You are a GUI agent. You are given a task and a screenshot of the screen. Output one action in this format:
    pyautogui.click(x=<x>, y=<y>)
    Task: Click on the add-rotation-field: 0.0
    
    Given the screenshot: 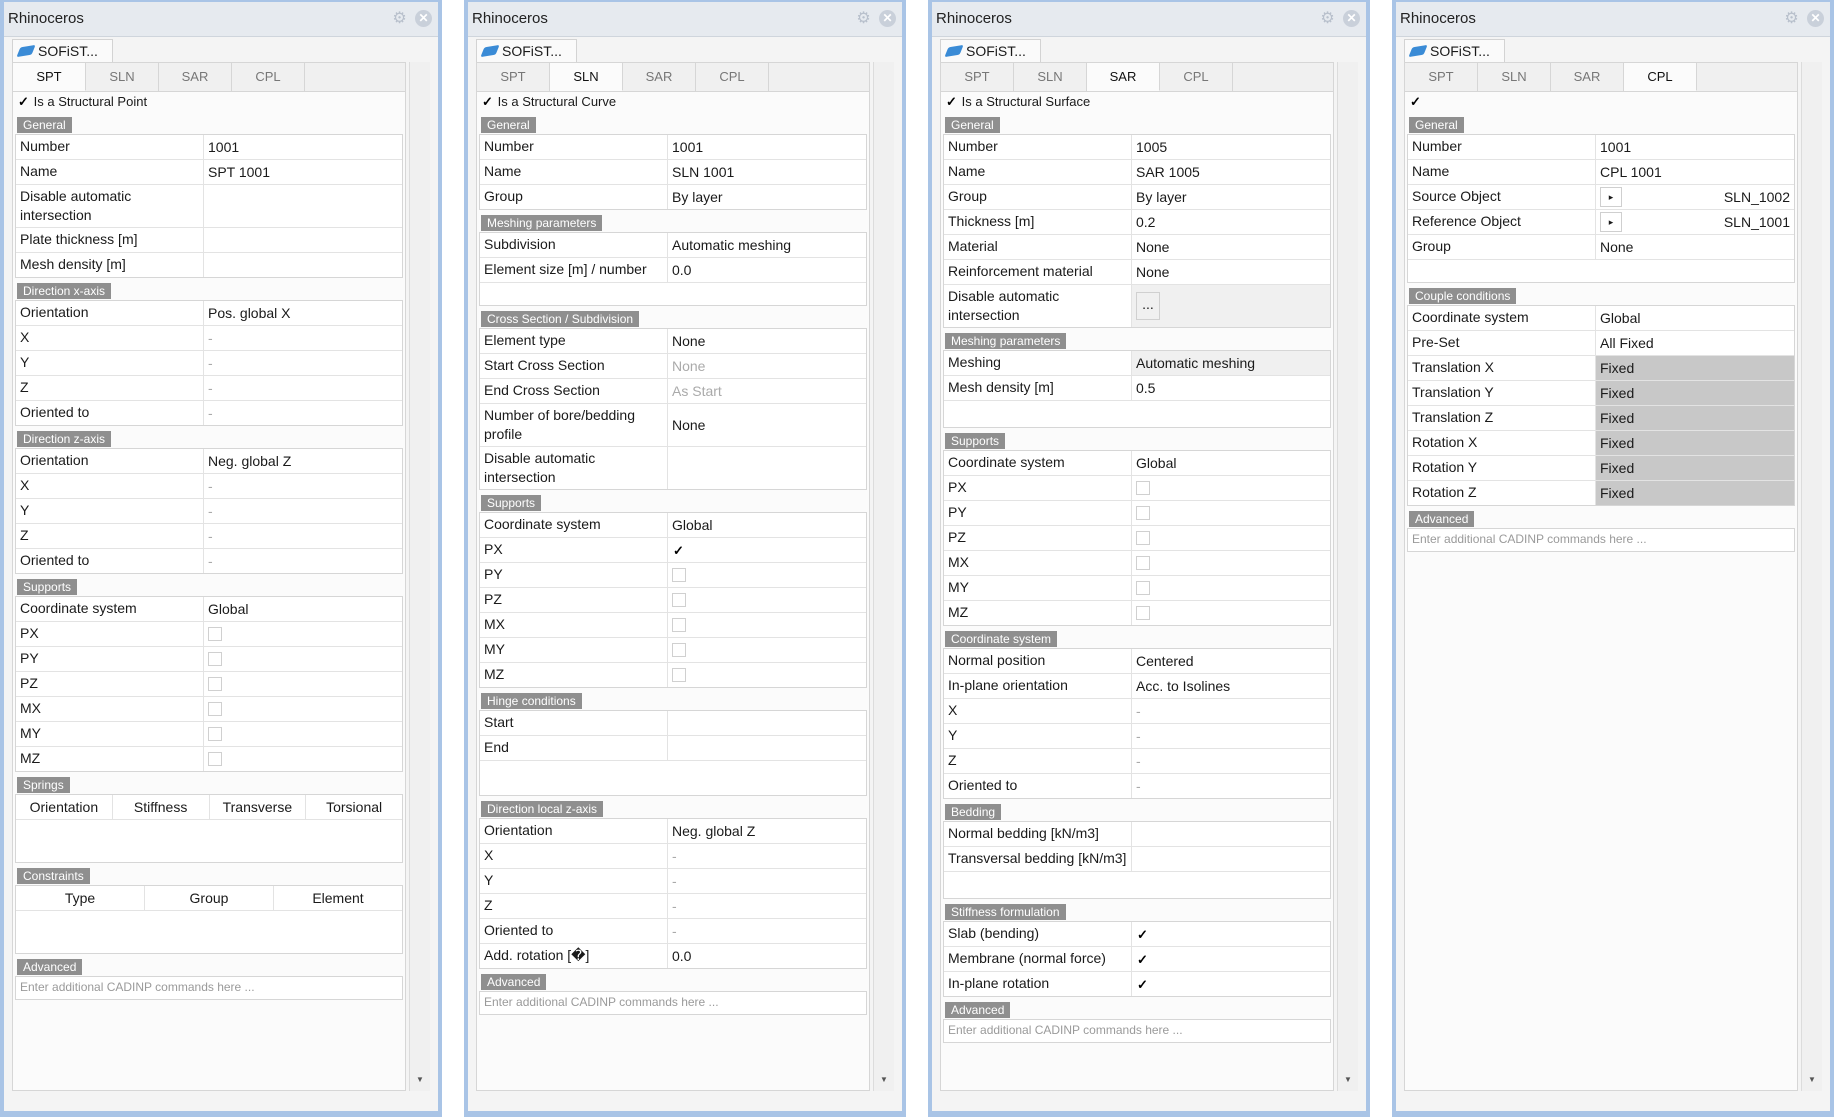 What is the action you would take?
    pyautogui.click(x=767, y=956)
    